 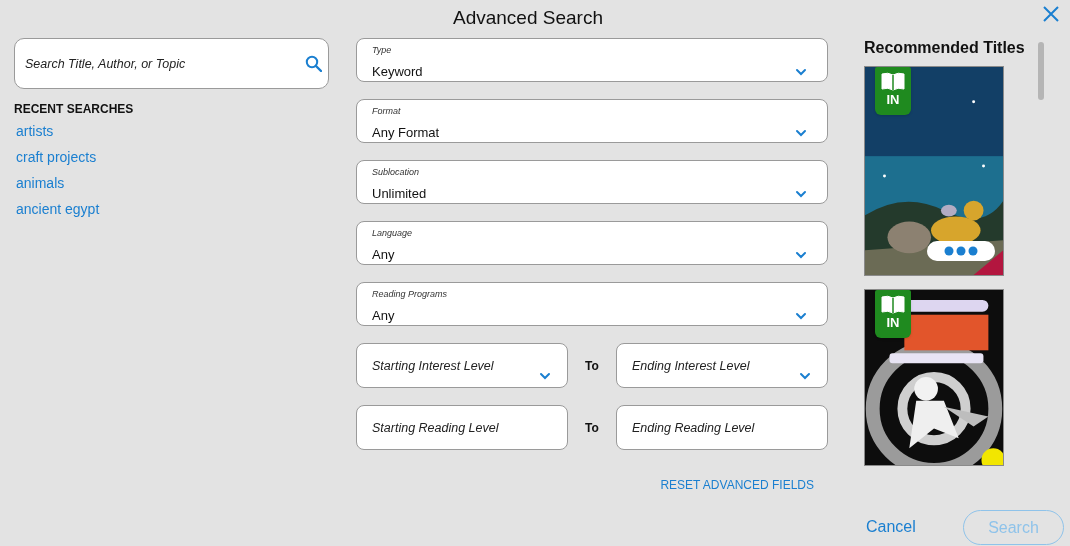 I want to click on field-value: Keyword, so click(x=397, y=71).